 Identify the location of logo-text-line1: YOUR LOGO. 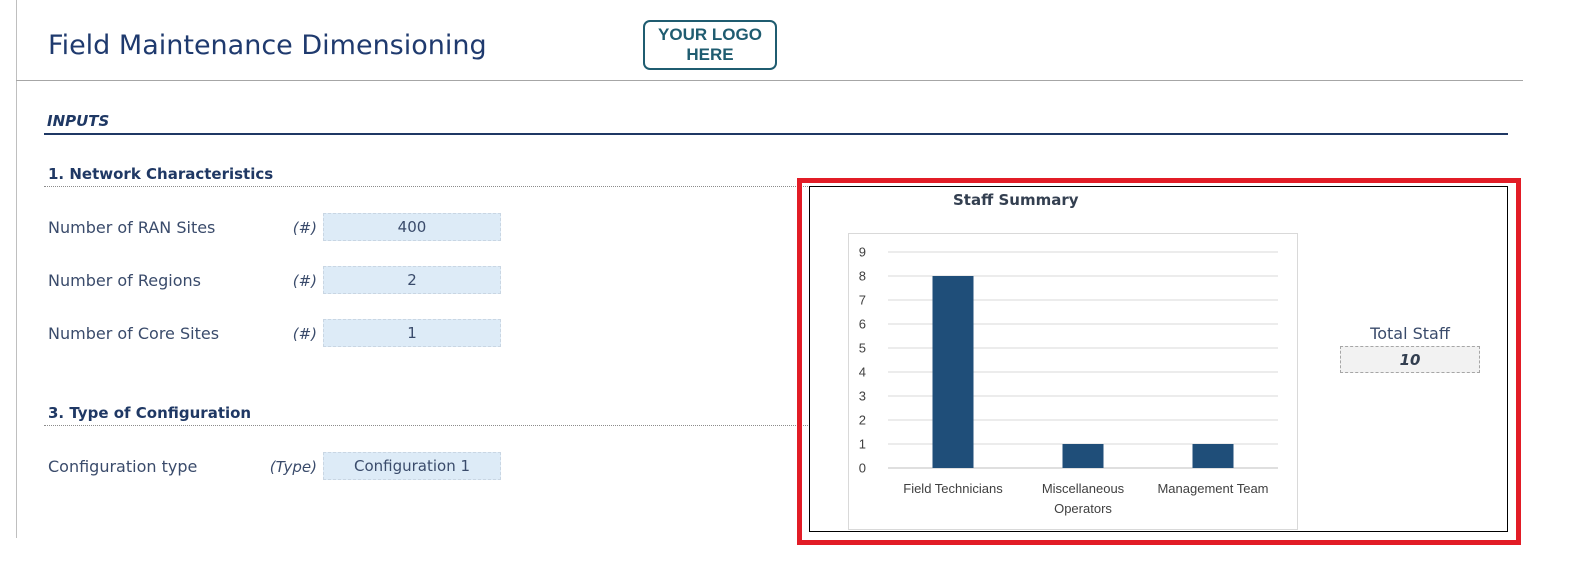
(710, 34).